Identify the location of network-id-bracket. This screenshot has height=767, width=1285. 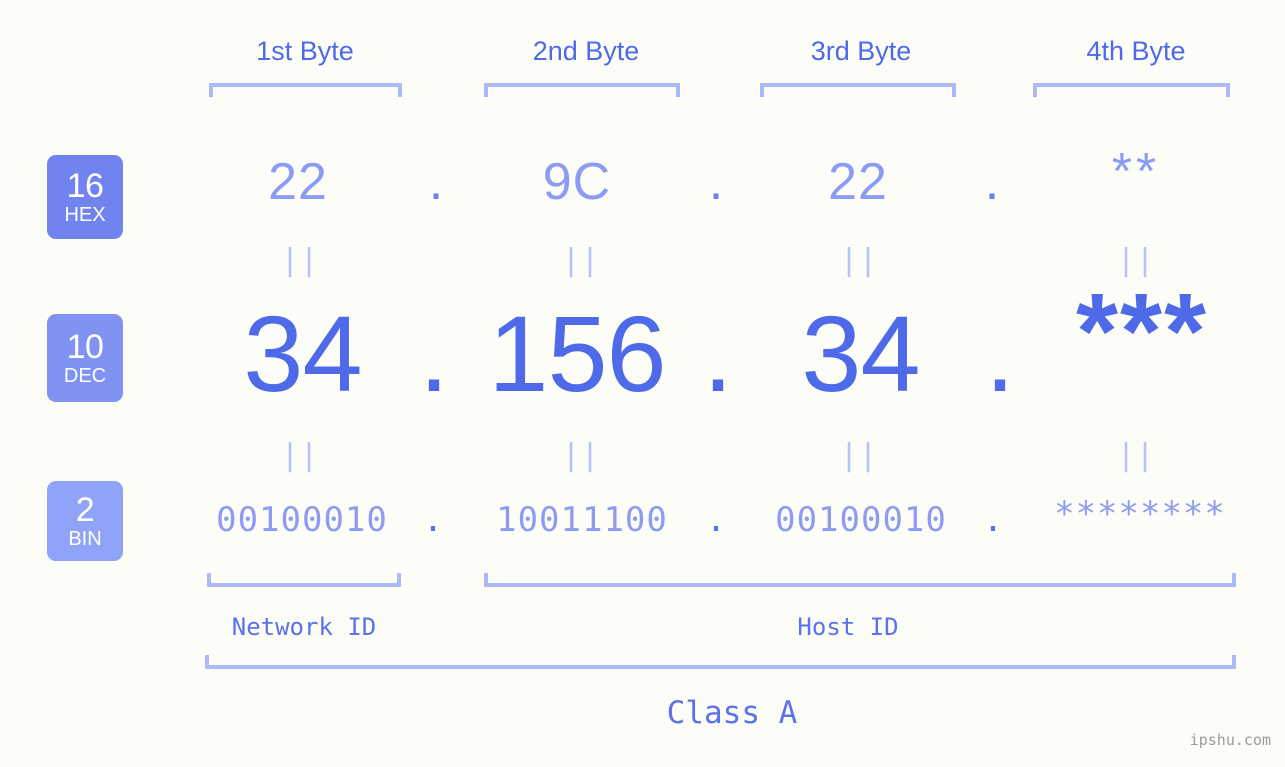
(304, 580).